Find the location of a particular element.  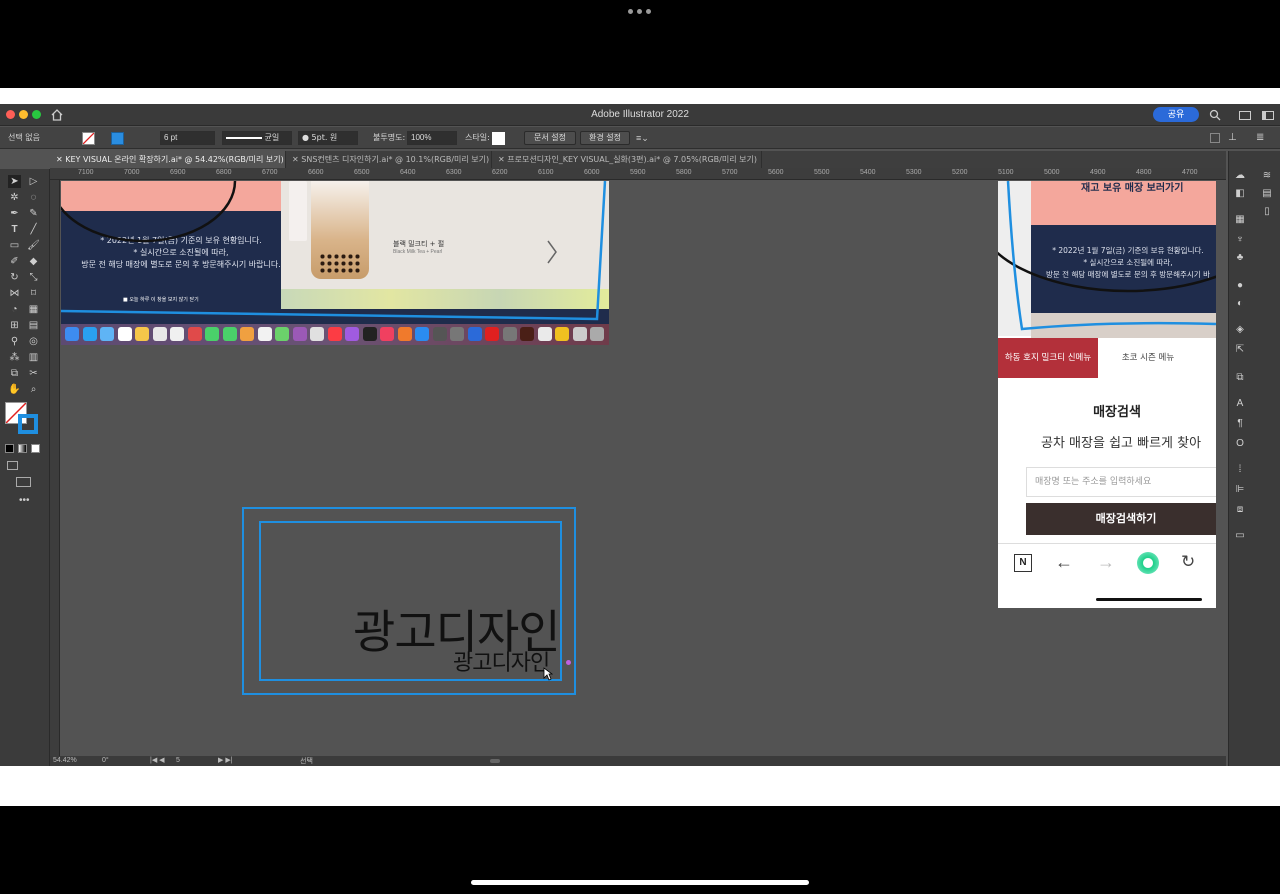

align-panel-icon: ⊫ is located at coordinates (1240, 490).